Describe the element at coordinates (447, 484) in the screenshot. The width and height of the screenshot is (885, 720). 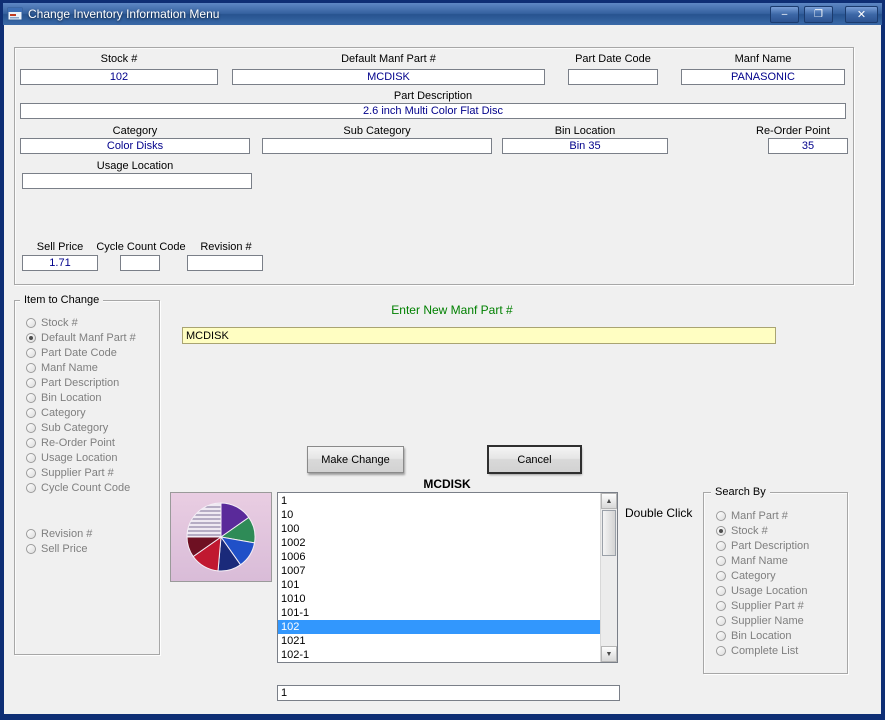
I see `selected-part-heading: MCDISK` at that location.